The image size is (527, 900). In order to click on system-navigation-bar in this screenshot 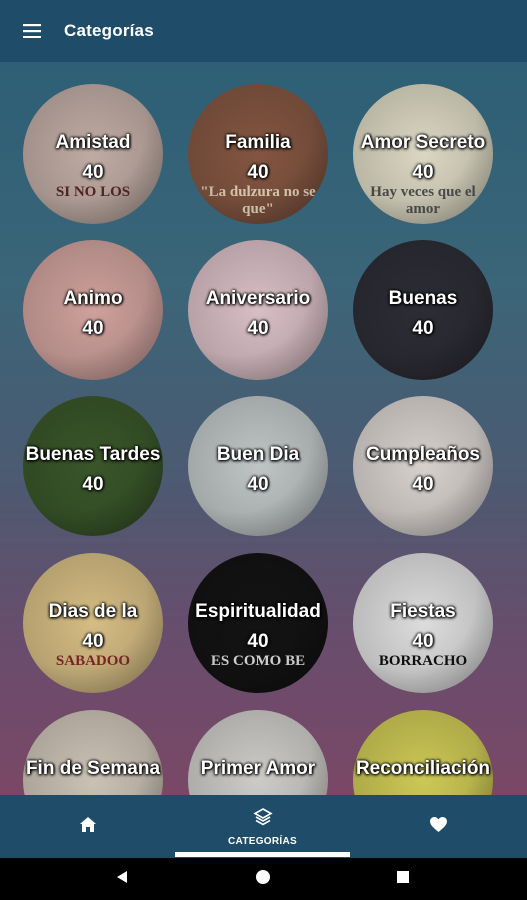, I will do `click(263, 879)`.